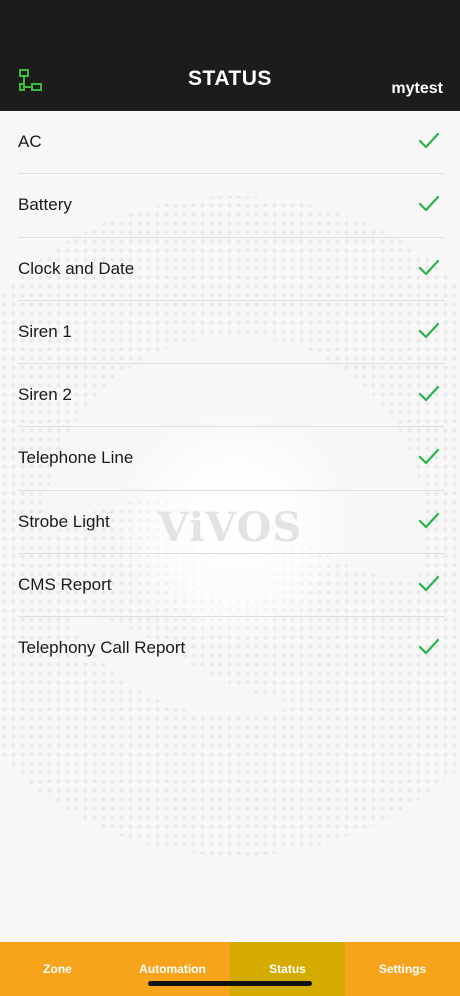 This screenshot has width=460, height=996. I want to click on status-label: Clock and Date, so click(76, 268).